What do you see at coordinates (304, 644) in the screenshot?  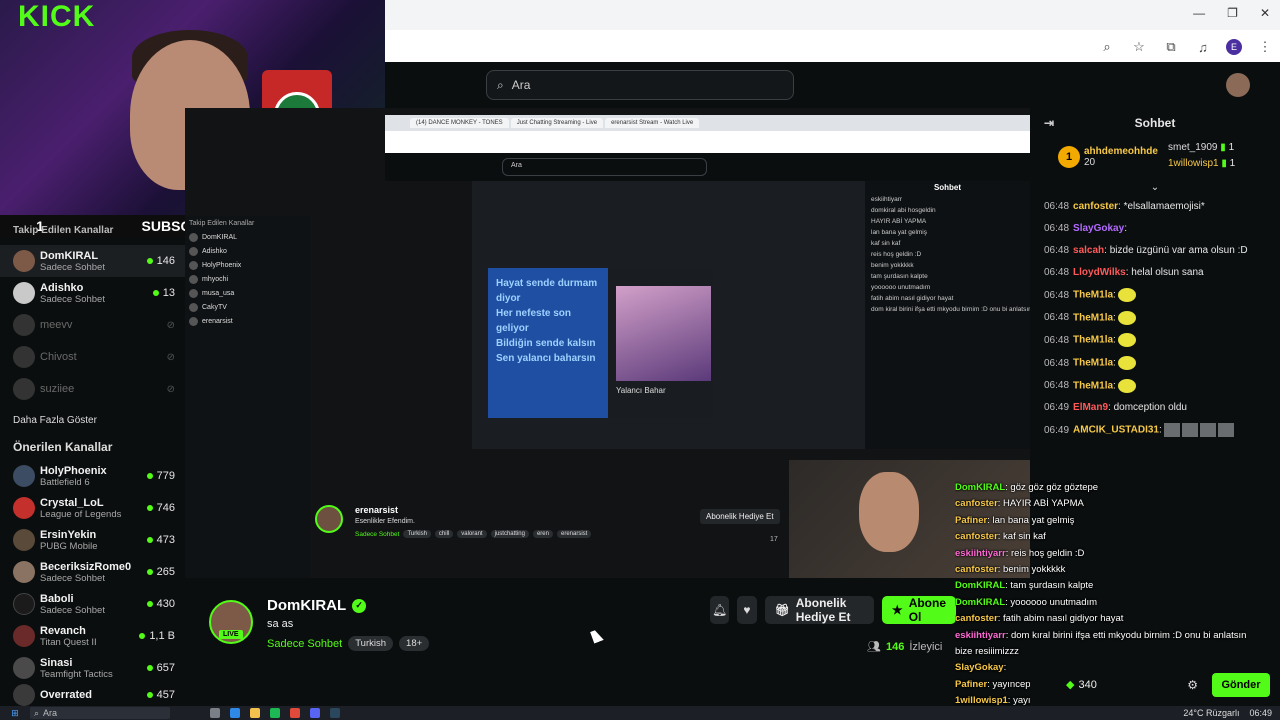 I see `category-link: Sadece Sohbet` at bounding box center [304, 644].